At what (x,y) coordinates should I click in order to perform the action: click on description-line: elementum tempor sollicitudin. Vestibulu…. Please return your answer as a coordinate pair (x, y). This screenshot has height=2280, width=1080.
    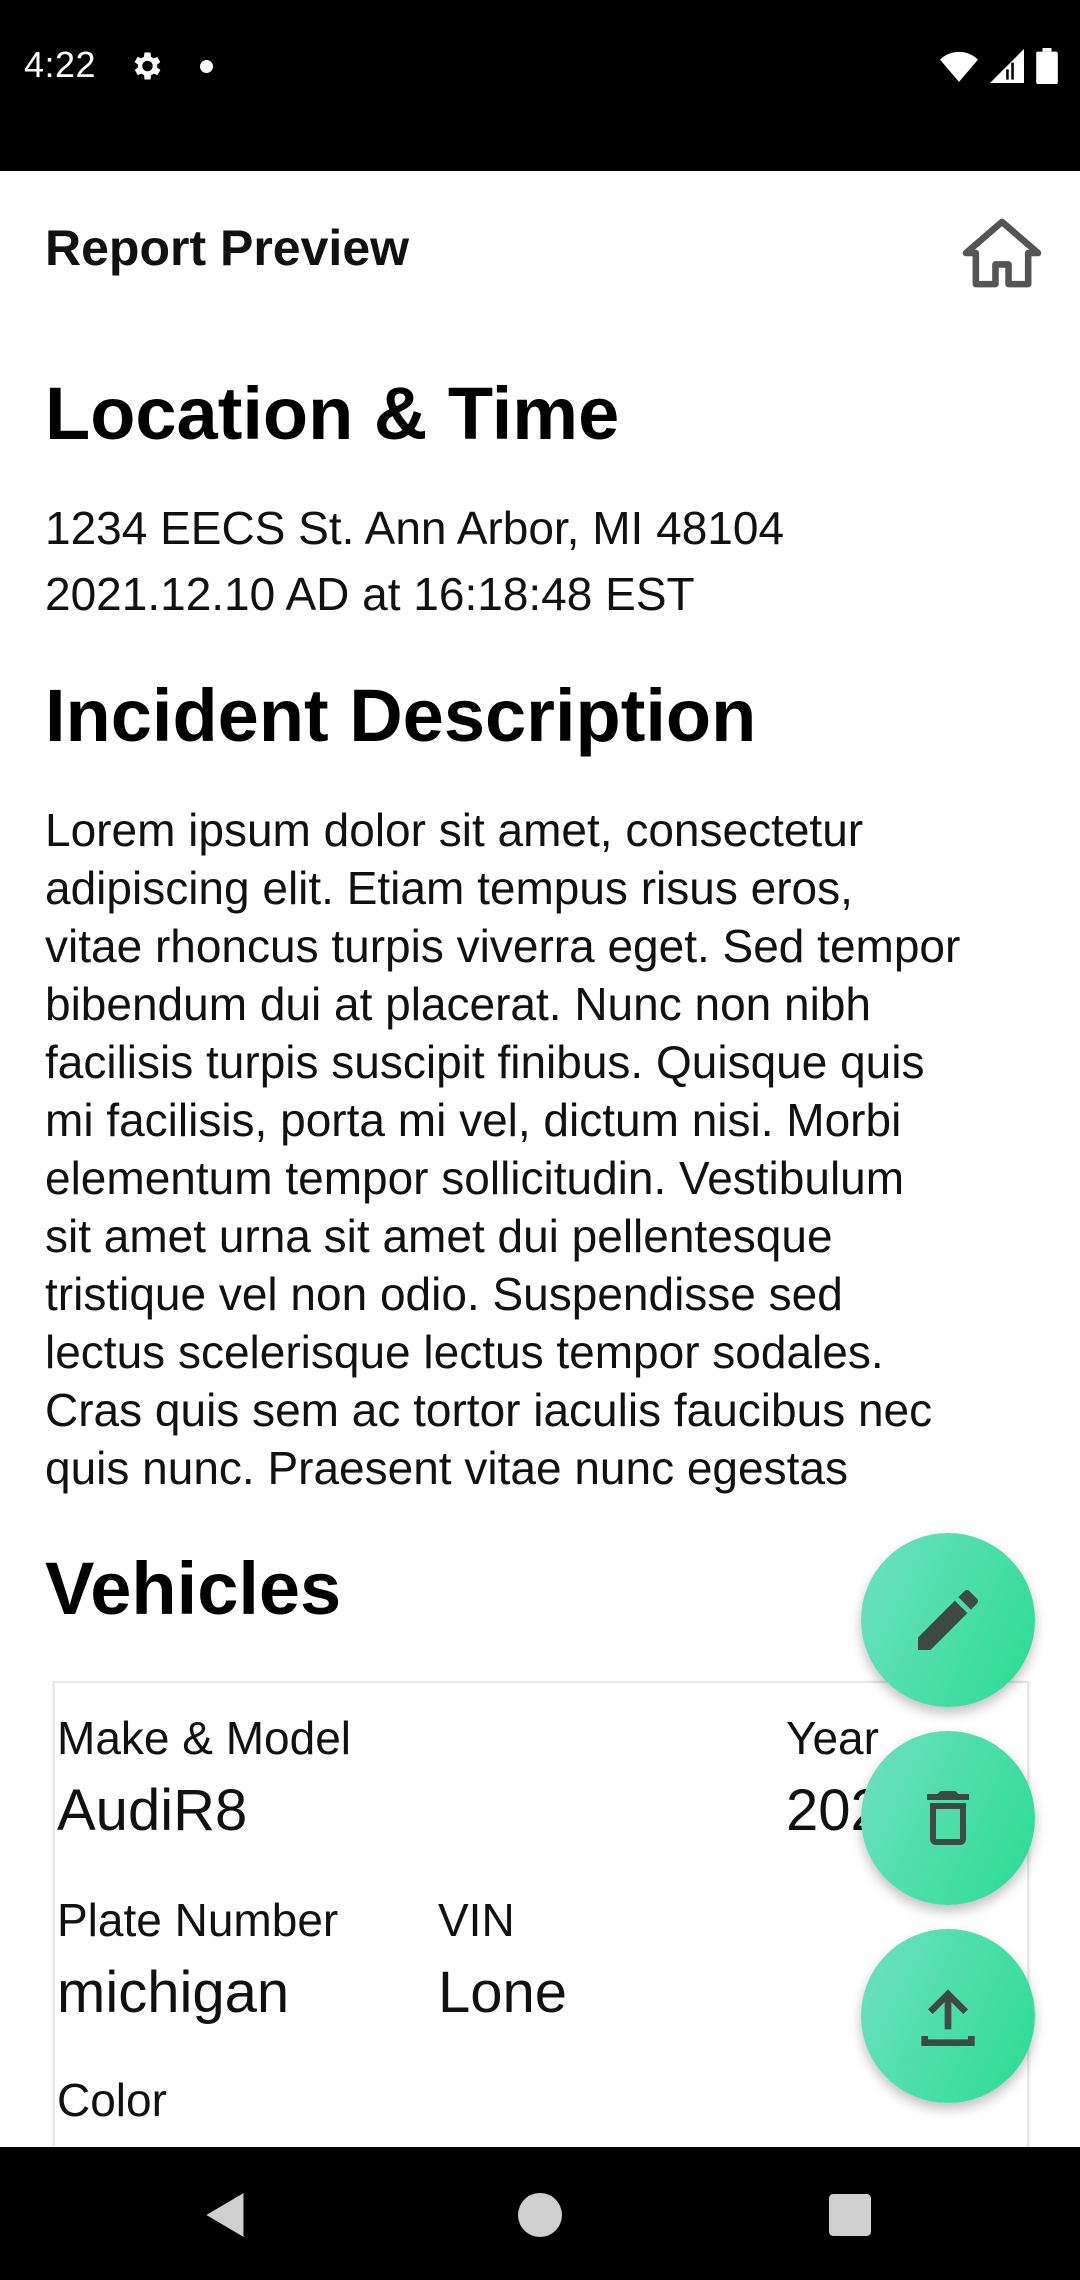
    Looking at the image, I should click on (475, 1178).